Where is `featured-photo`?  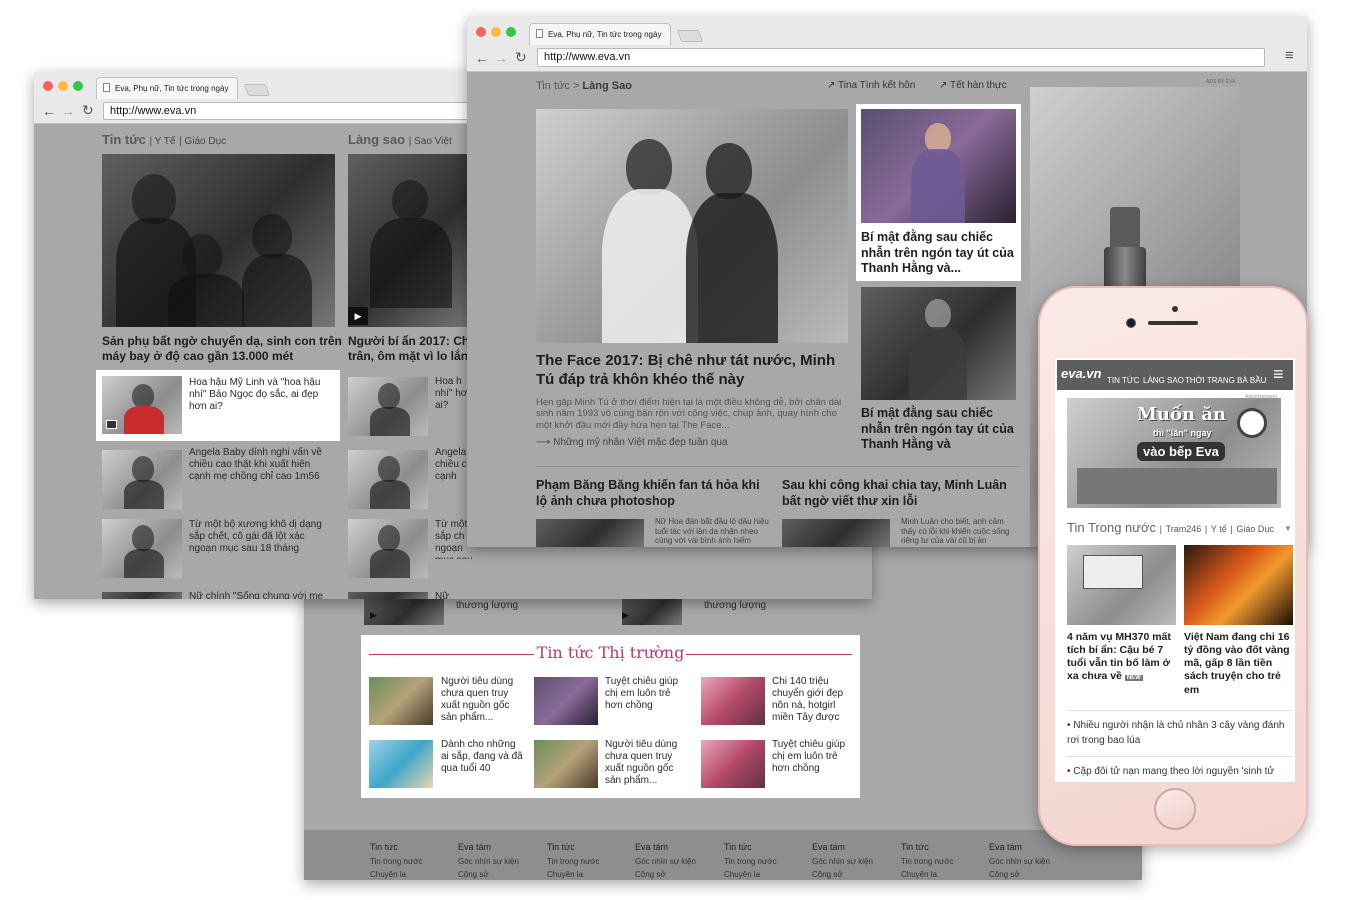 featured-photo is located at coordinates (692, 226).